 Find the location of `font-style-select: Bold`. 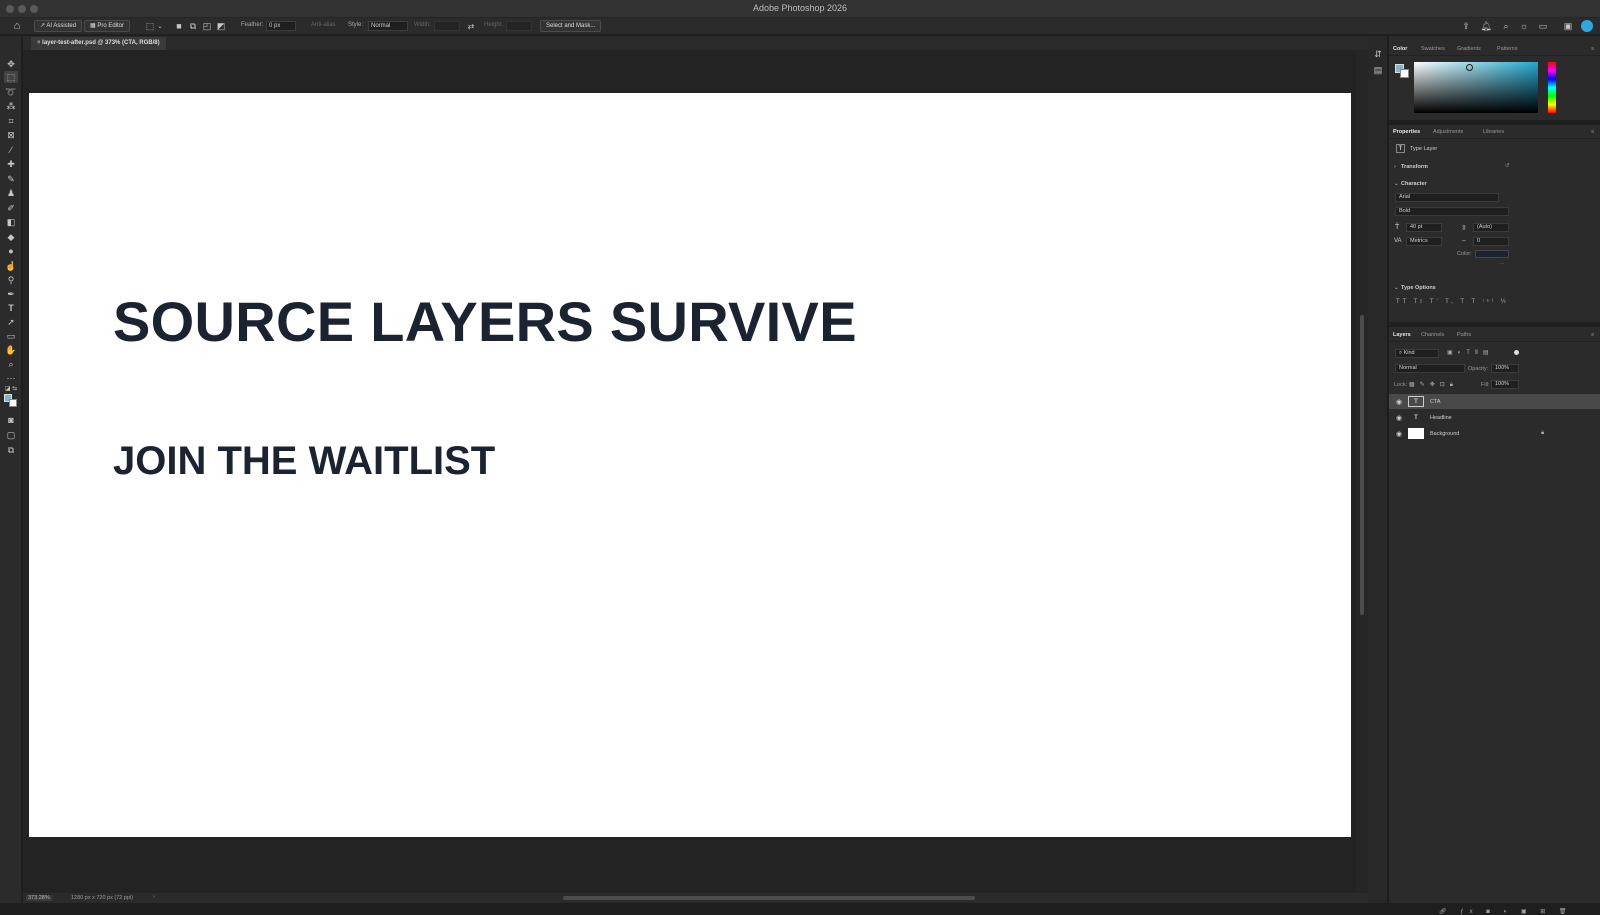

font-style-select: Bold is located at coordinates (1452, 211).